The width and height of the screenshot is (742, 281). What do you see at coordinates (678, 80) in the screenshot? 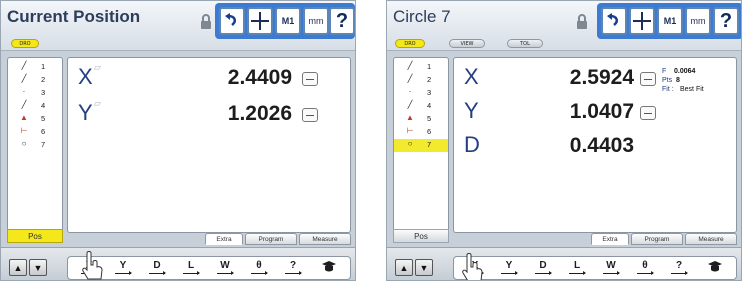
I see `pts-value: 8` at bounding box center [678, 80].